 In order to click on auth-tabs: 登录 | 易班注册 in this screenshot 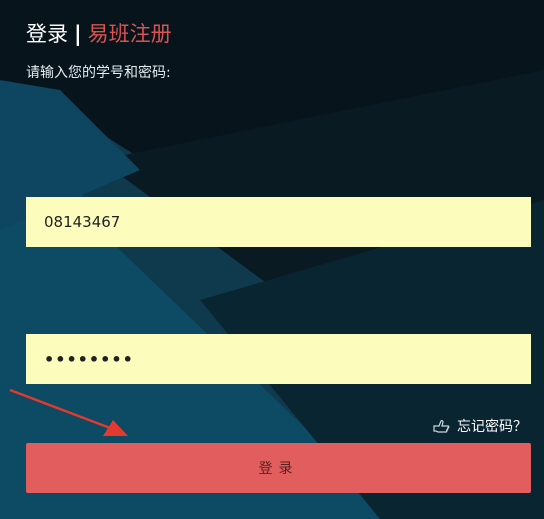, I will do `click(99, 34)`.